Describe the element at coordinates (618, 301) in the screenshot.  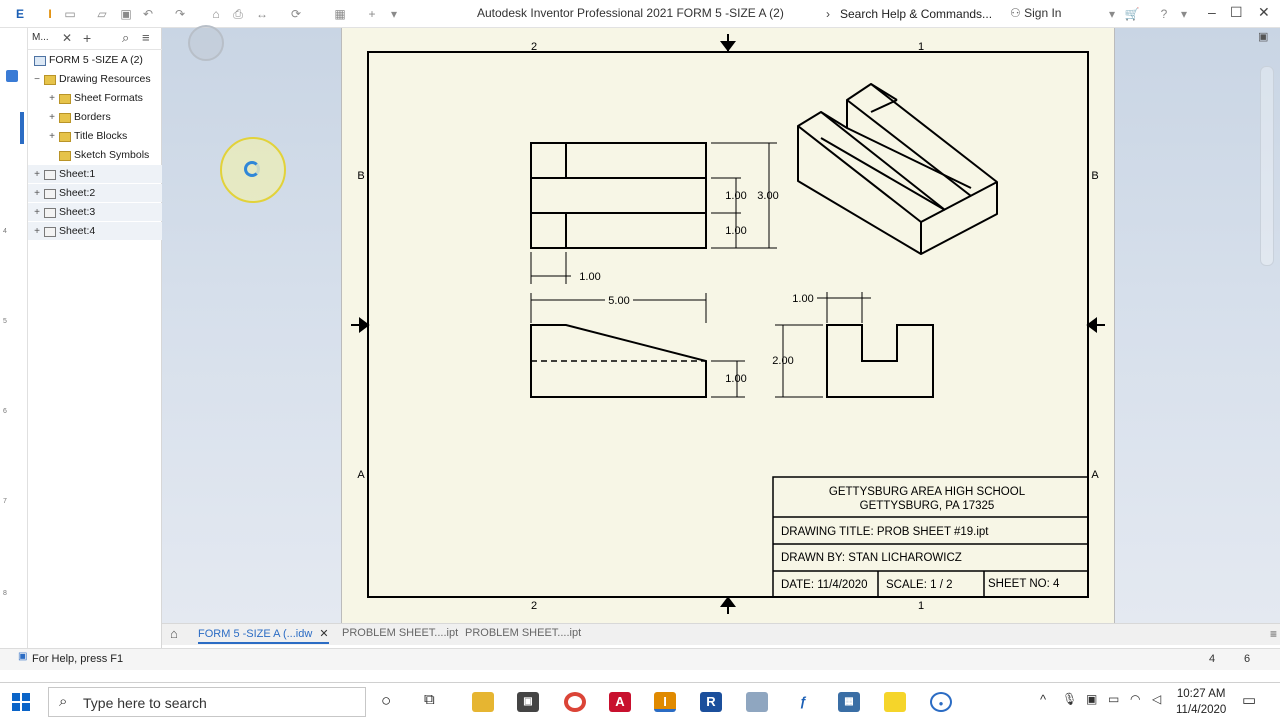
I see `dim-text: 5.00` at that location.